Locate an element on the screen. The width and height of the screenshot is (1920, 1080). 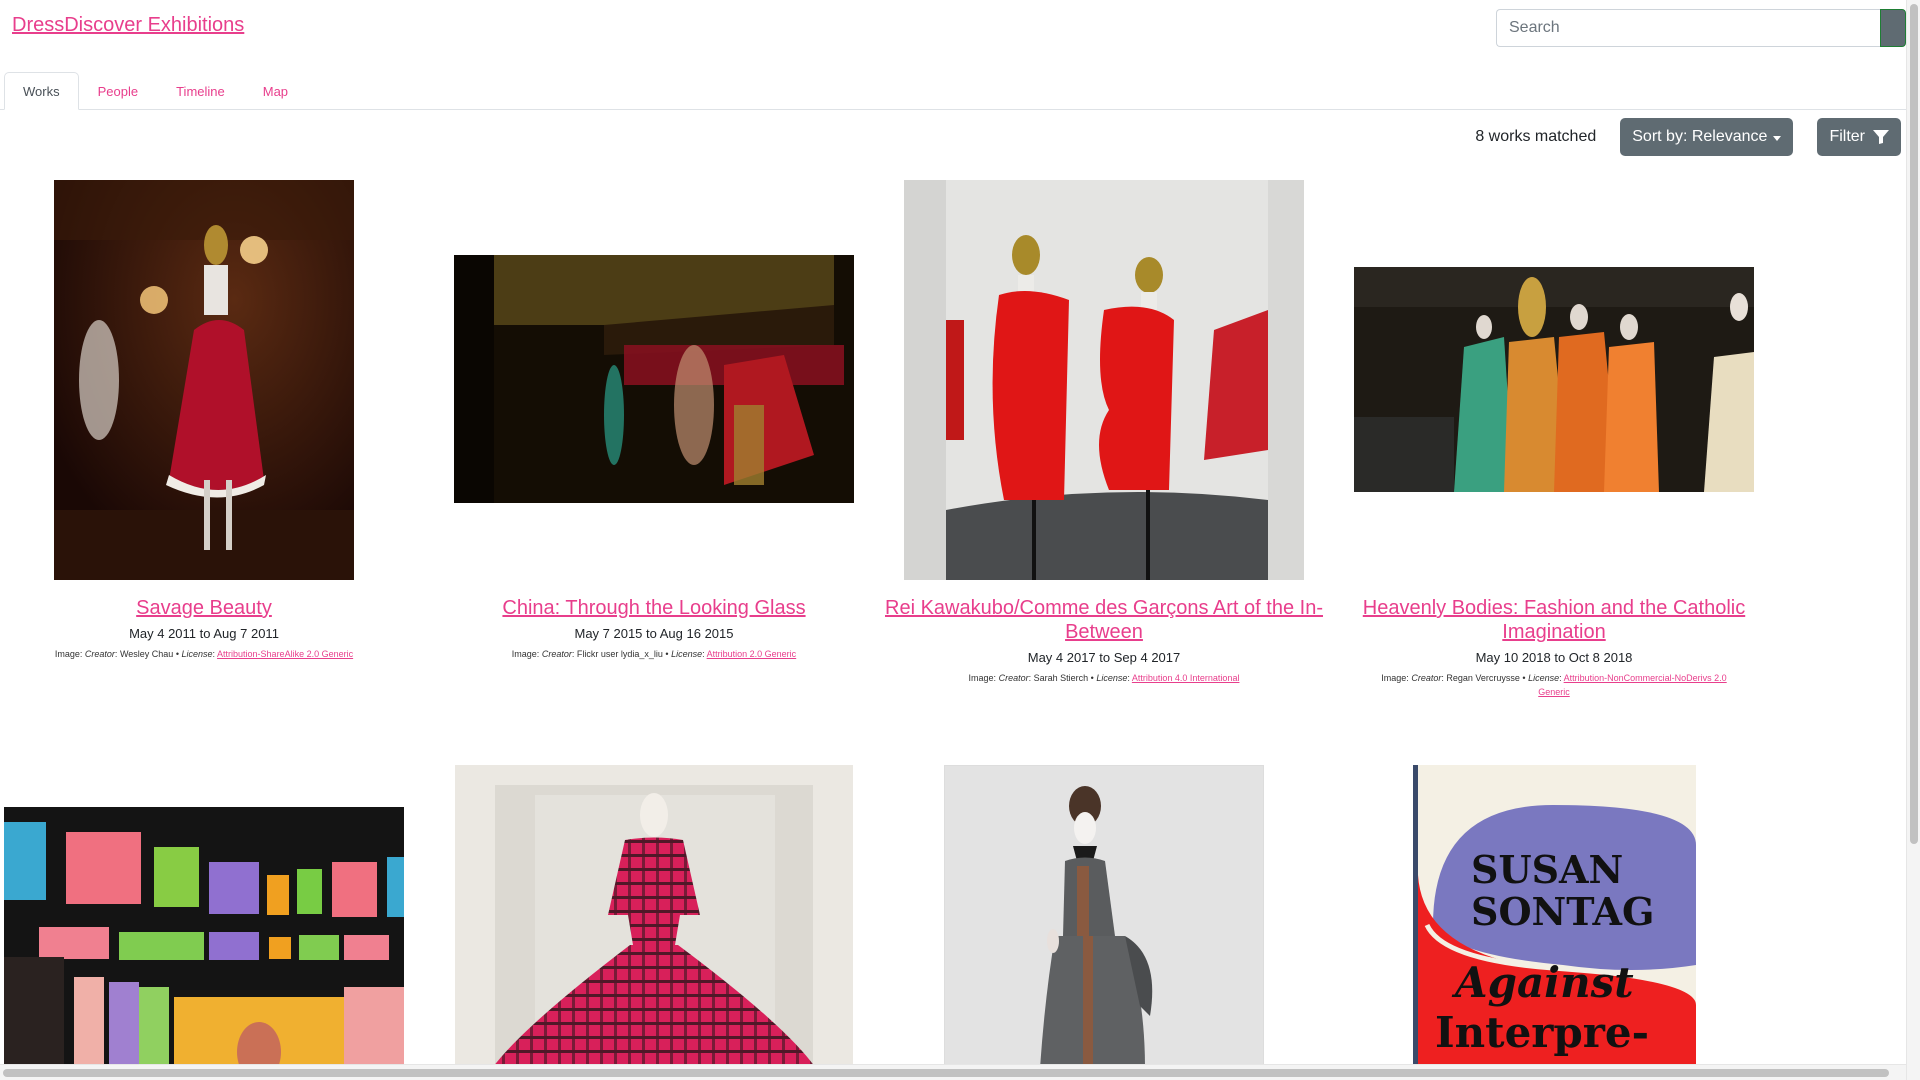
search-button is located at coordinates (1893, 28).